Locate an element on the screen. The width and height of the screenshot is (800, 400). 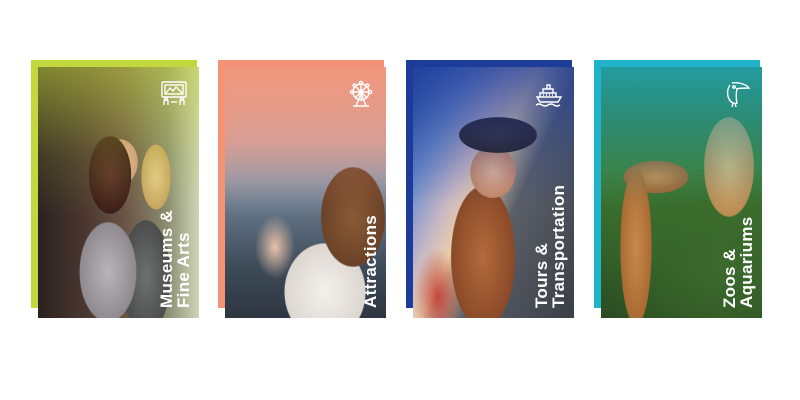
card-title-line-2: Aquariums is located at coordinates (746, 262).